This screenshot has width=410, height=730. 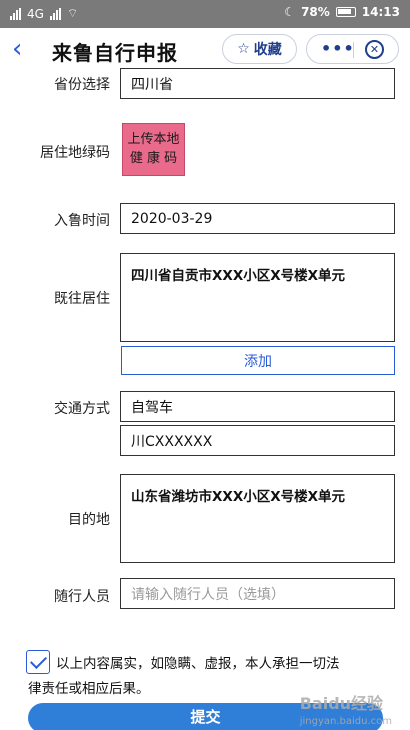 I want to click on transport-mode-value: 自驾车, so click(x=152, y=407).